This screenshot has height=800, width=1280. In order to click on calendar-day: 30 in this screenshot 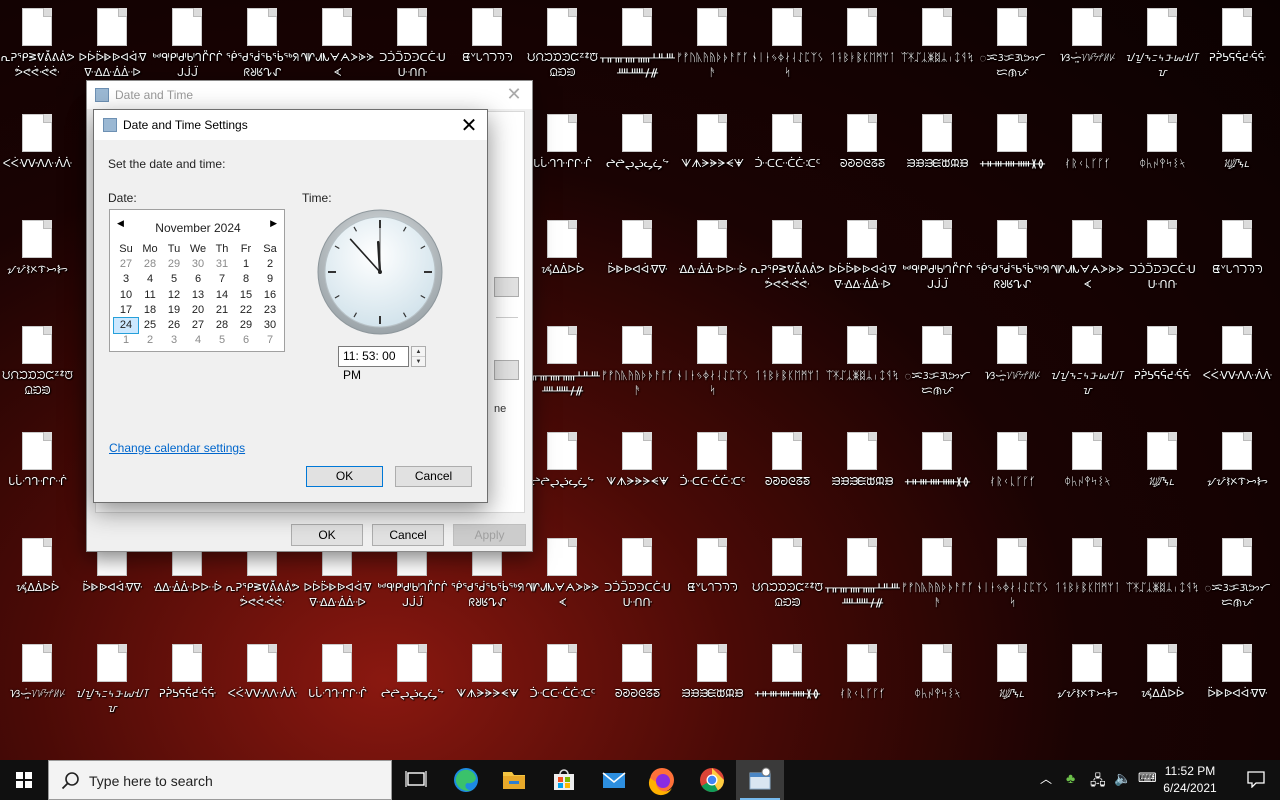, I will do `click(270, 325)`.